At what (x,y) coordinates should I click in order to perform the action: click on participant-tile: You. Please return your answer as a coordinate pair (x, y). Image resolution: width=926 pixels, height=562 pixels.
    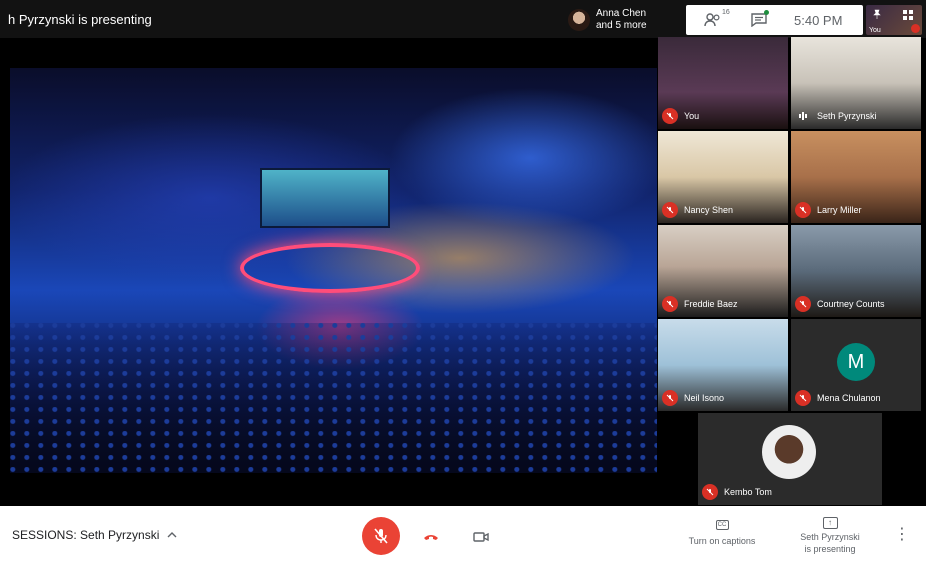
    Looking at the image, I should click on (723, 83).